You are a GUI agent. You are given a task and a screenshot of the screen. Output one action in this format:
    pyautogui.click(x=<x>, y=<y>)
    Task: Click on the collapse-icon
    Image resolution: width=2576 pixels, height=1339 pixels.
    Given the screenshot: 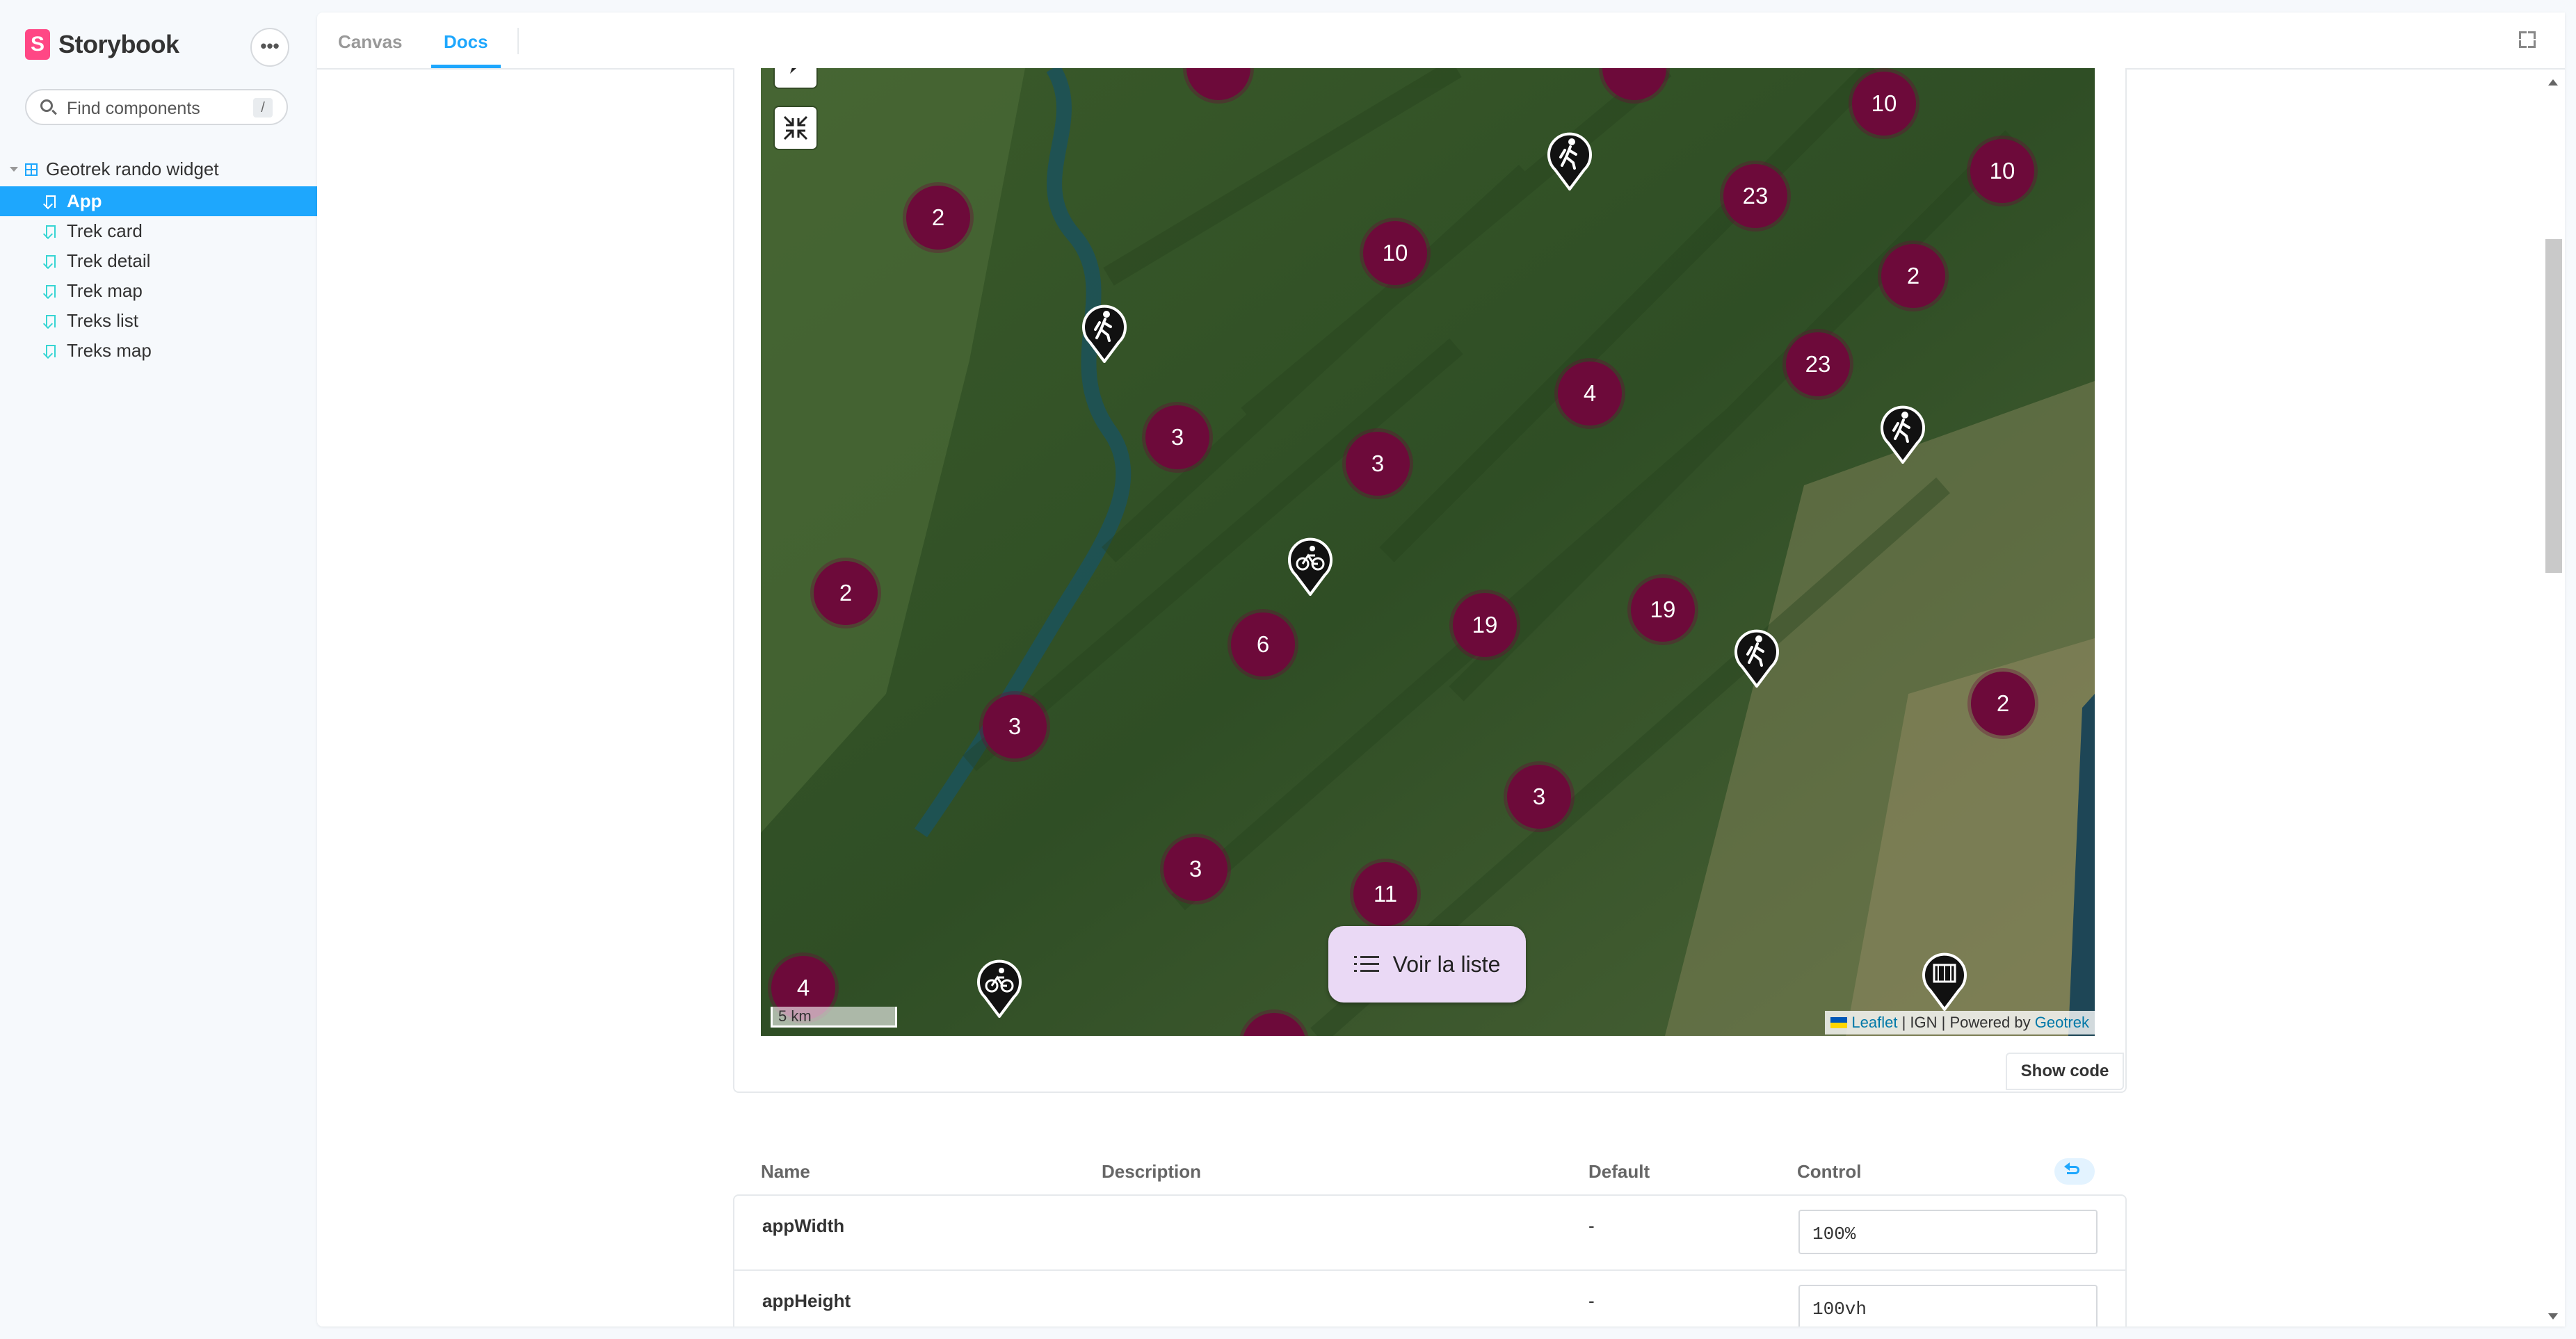 What is the action you would take?
    pyautogui.click(x=795, y=127)
    